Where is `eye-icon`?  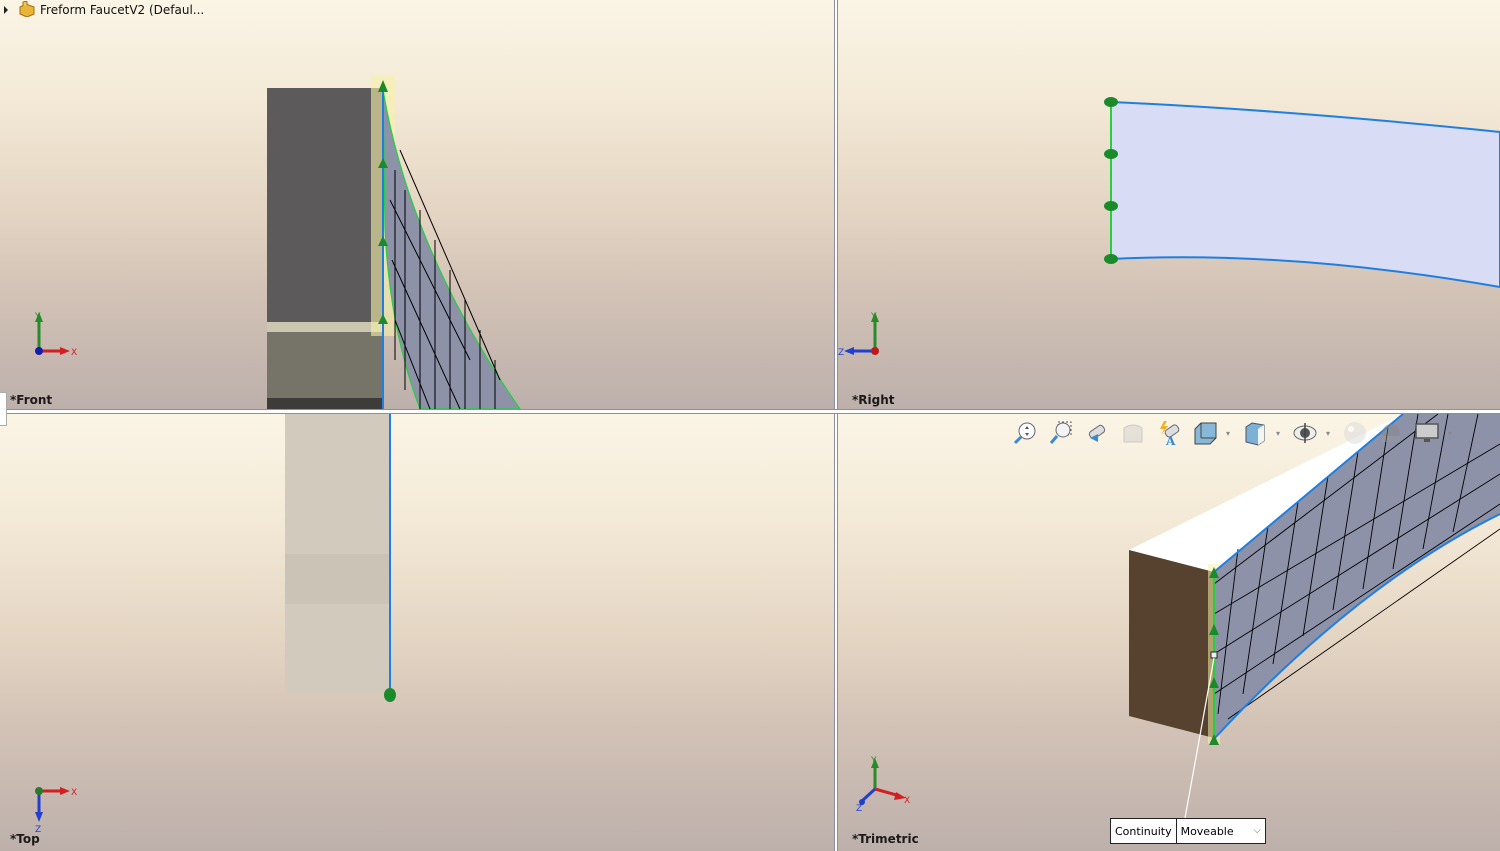 eye-icon is located at coordinates (1305, 433).